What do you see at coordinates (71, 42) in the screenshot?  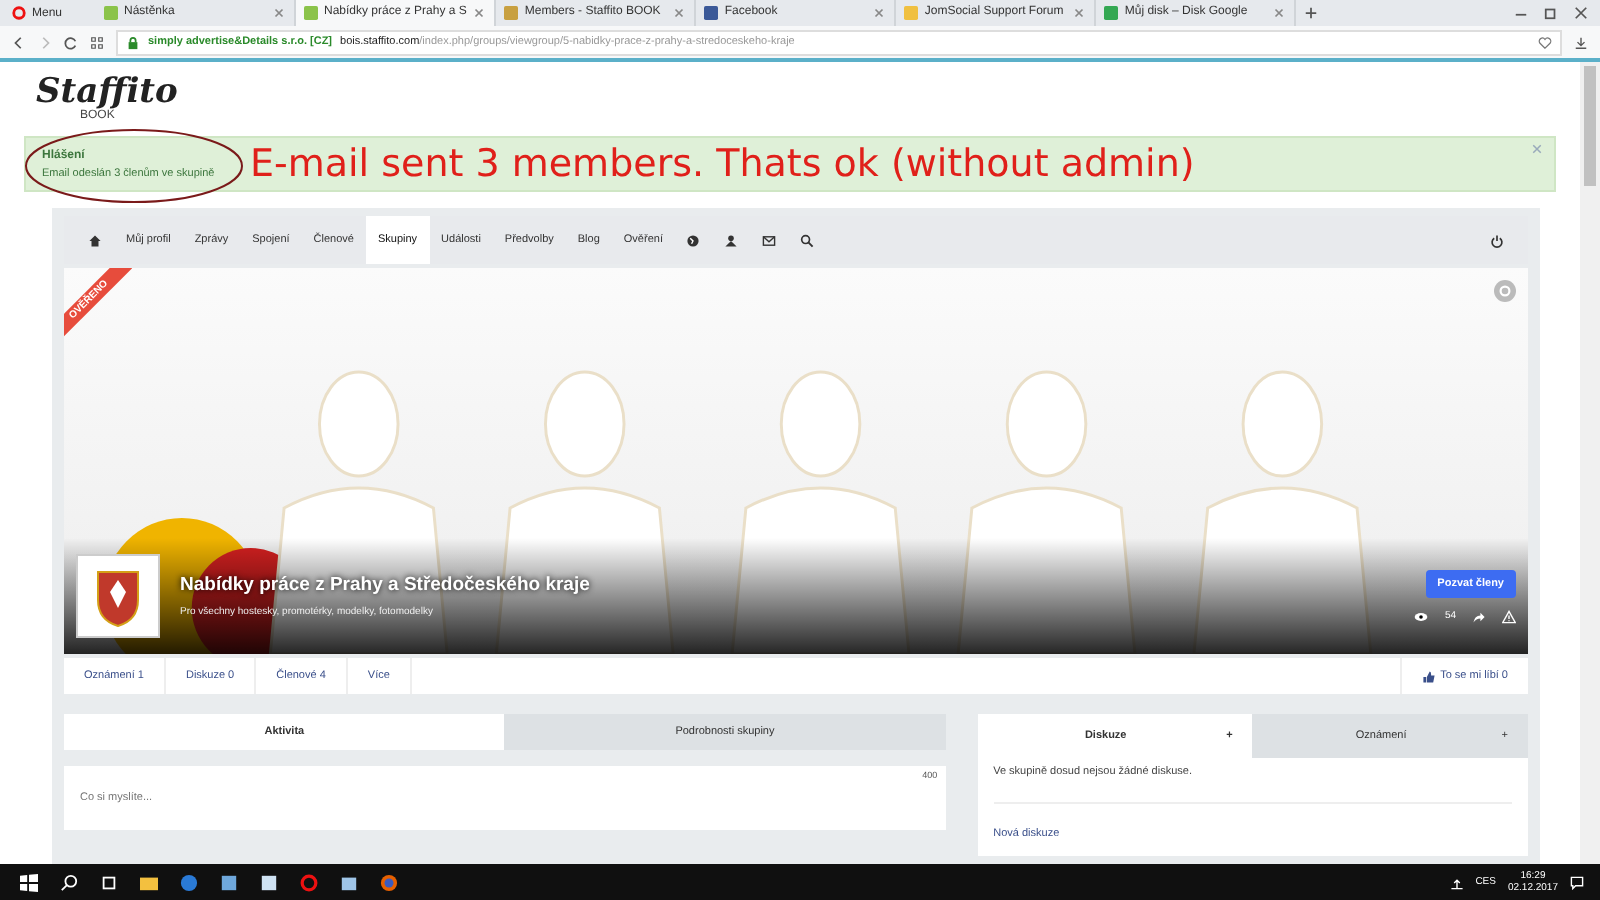 I see `reload-icon` at bounding box center [71, 42].